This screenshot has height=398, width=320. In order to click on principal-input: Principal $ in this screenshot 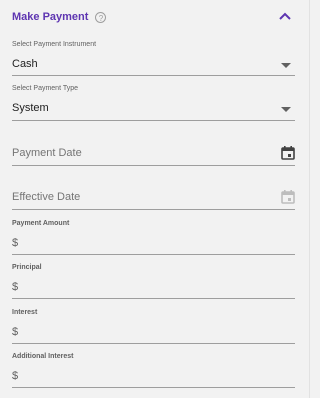, I will do `click(153, 281)`.